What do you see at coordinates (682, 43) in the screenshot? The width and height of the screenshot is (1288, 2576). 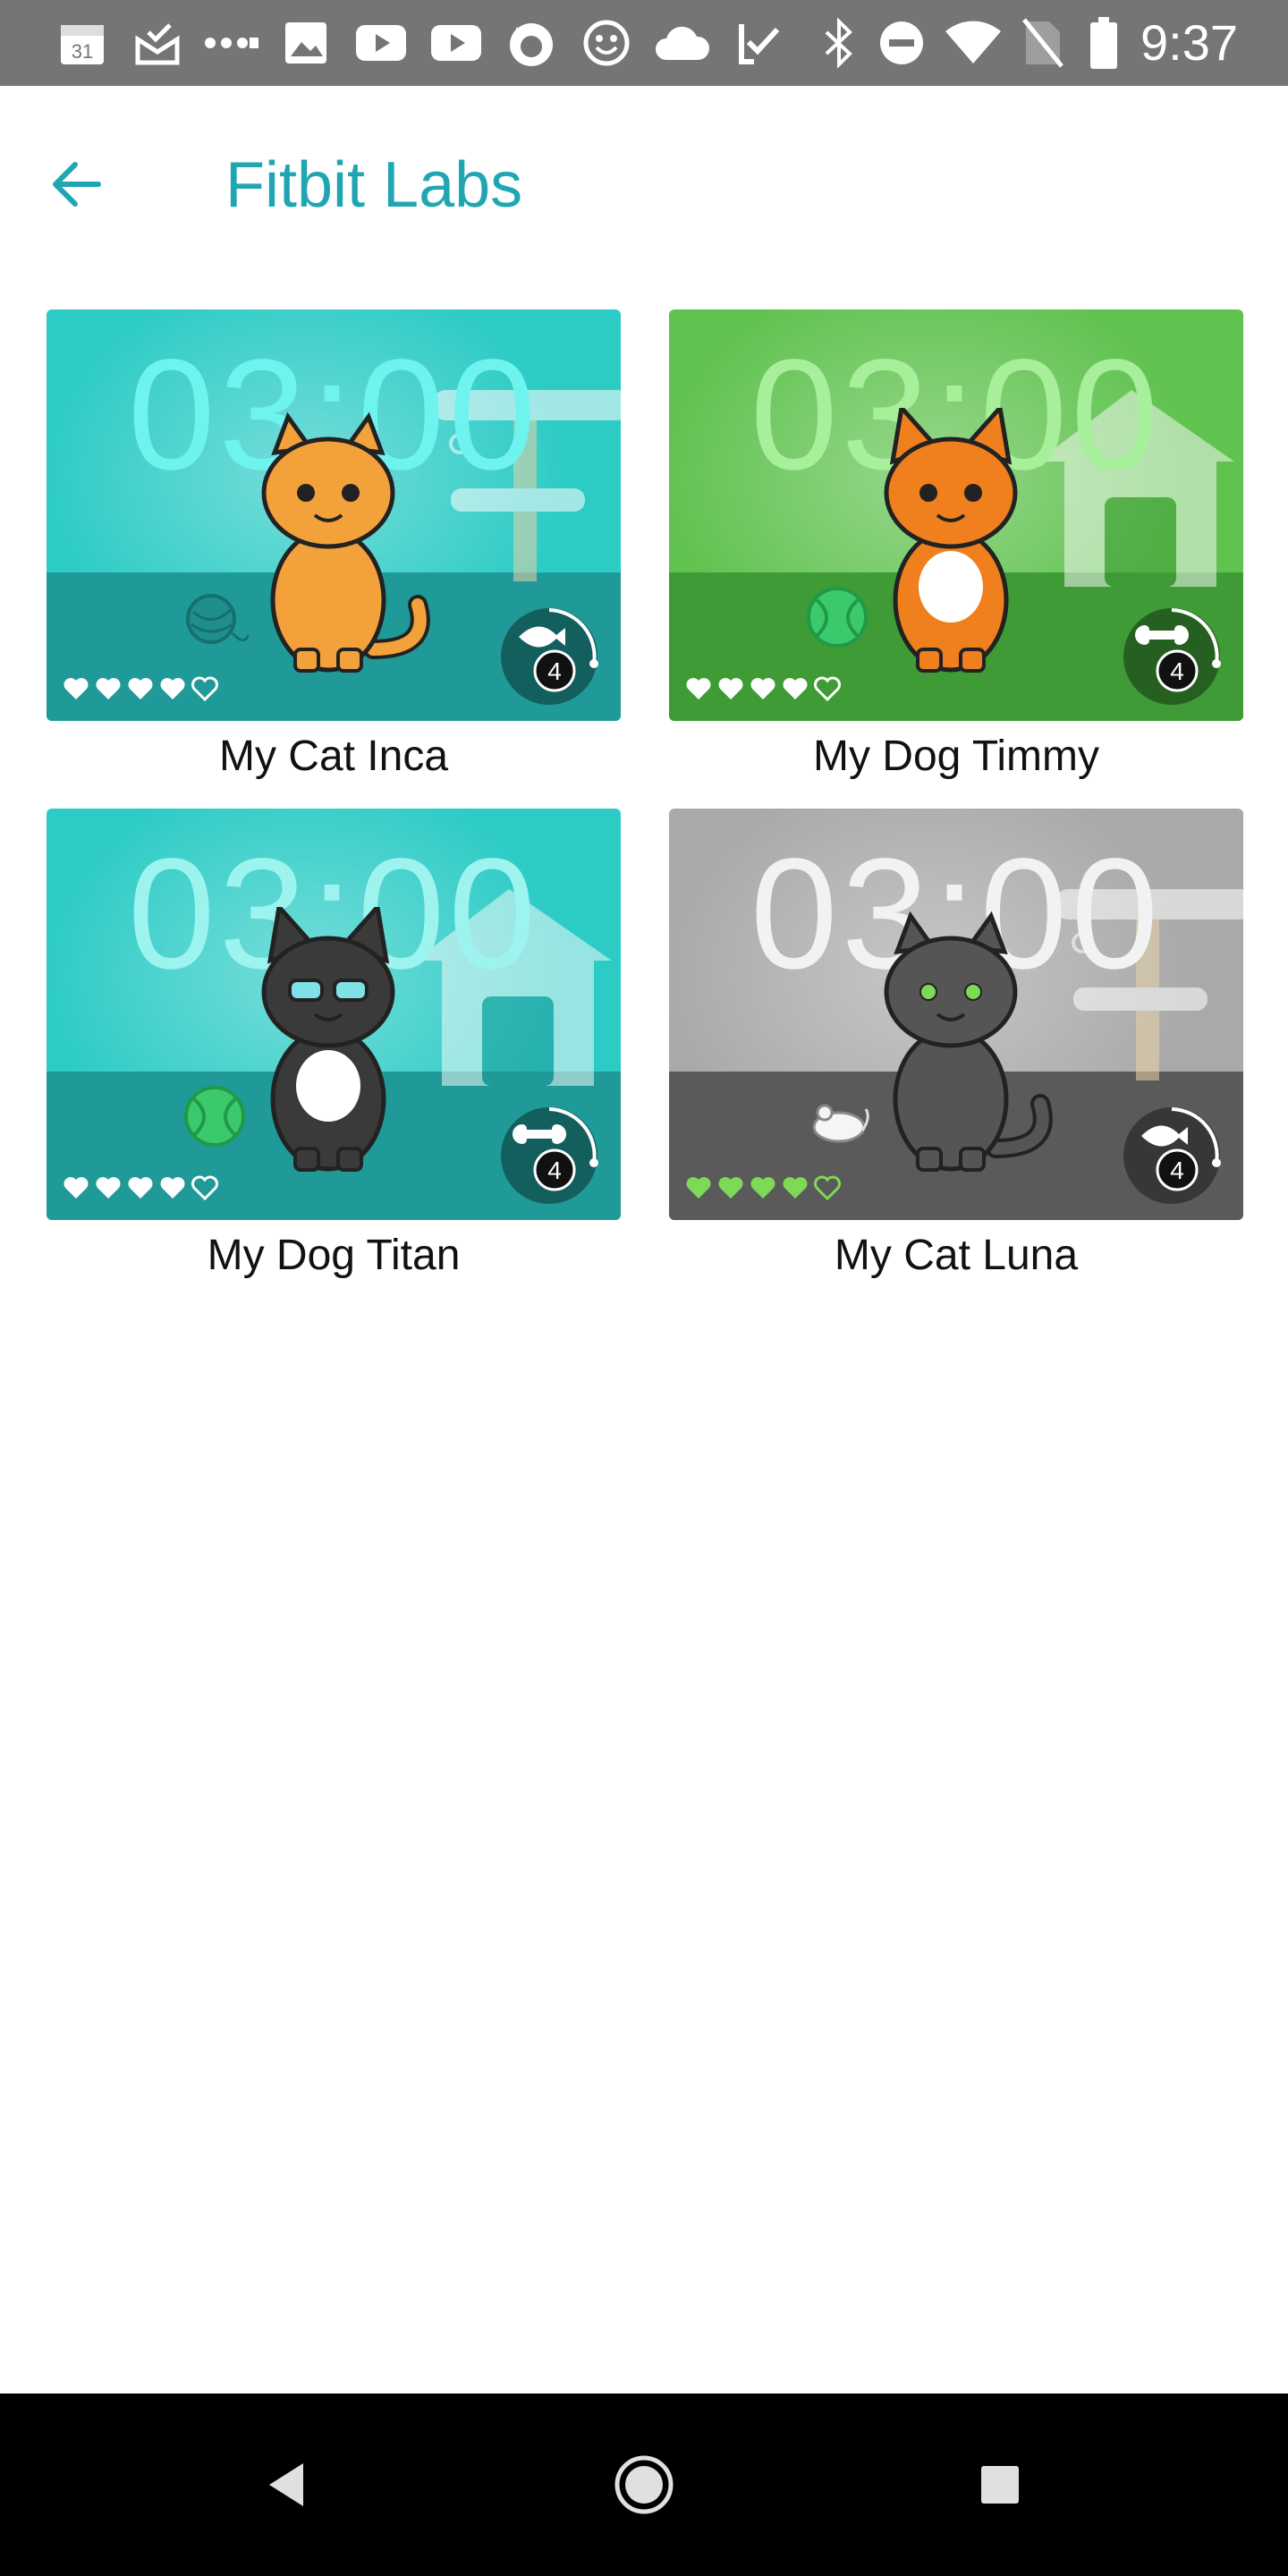 I see `cloud-icon` at bounding box center [682, 43].